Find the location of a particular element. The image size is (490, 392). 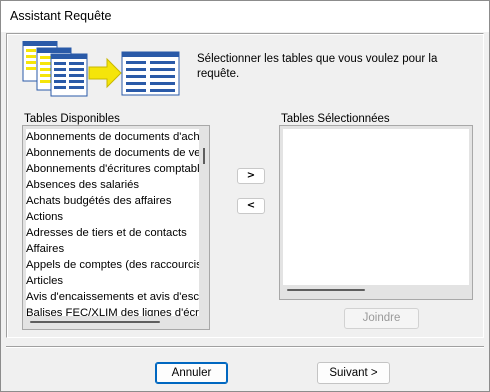

join-button: Joindre is located at coordinates (381, 318).